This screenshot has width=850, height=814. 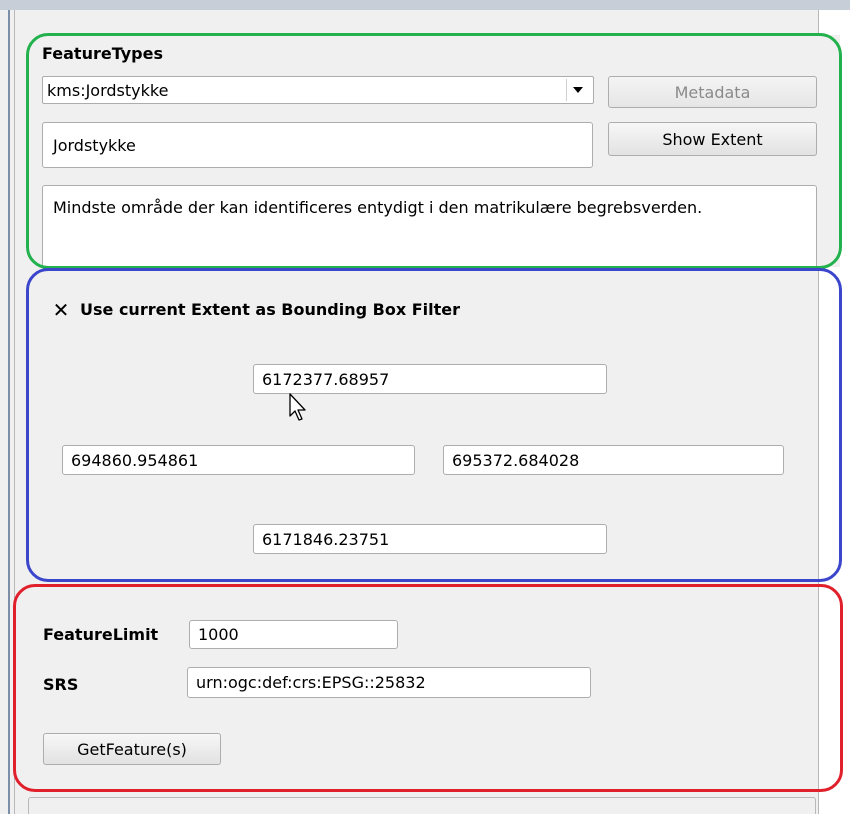 What do you see at coordinates (238, 460) in the screenshot?
I see `bbox-west-input: 694860.954861` at bounding box center [238, 460].